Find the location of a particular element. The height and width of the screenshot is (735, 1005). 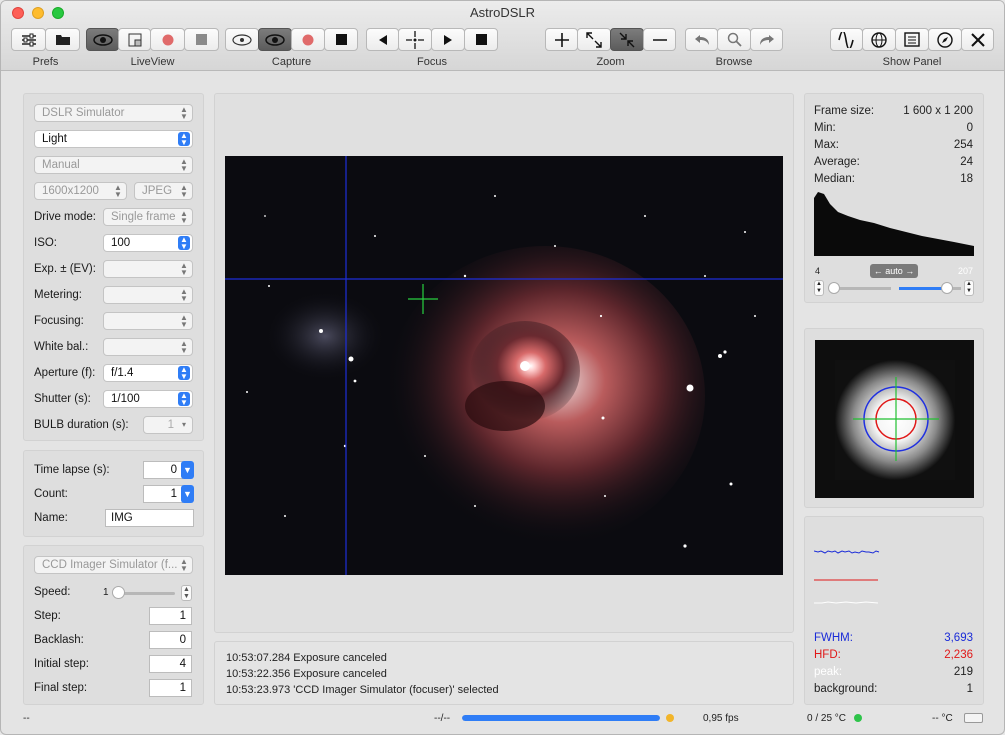

aperture-label: Aperture (f): is located at coordinates (65, 373).